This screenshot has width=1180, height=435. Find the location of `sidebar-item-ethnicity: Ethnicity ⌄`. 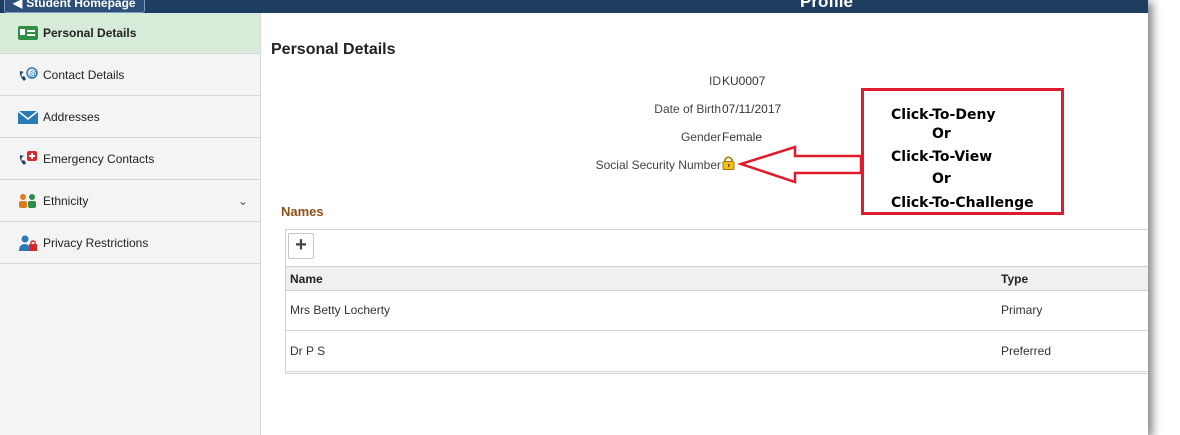

sidebar-item-ethnicity: Ethnicity ⌄ is located at coordinates (130, 201).